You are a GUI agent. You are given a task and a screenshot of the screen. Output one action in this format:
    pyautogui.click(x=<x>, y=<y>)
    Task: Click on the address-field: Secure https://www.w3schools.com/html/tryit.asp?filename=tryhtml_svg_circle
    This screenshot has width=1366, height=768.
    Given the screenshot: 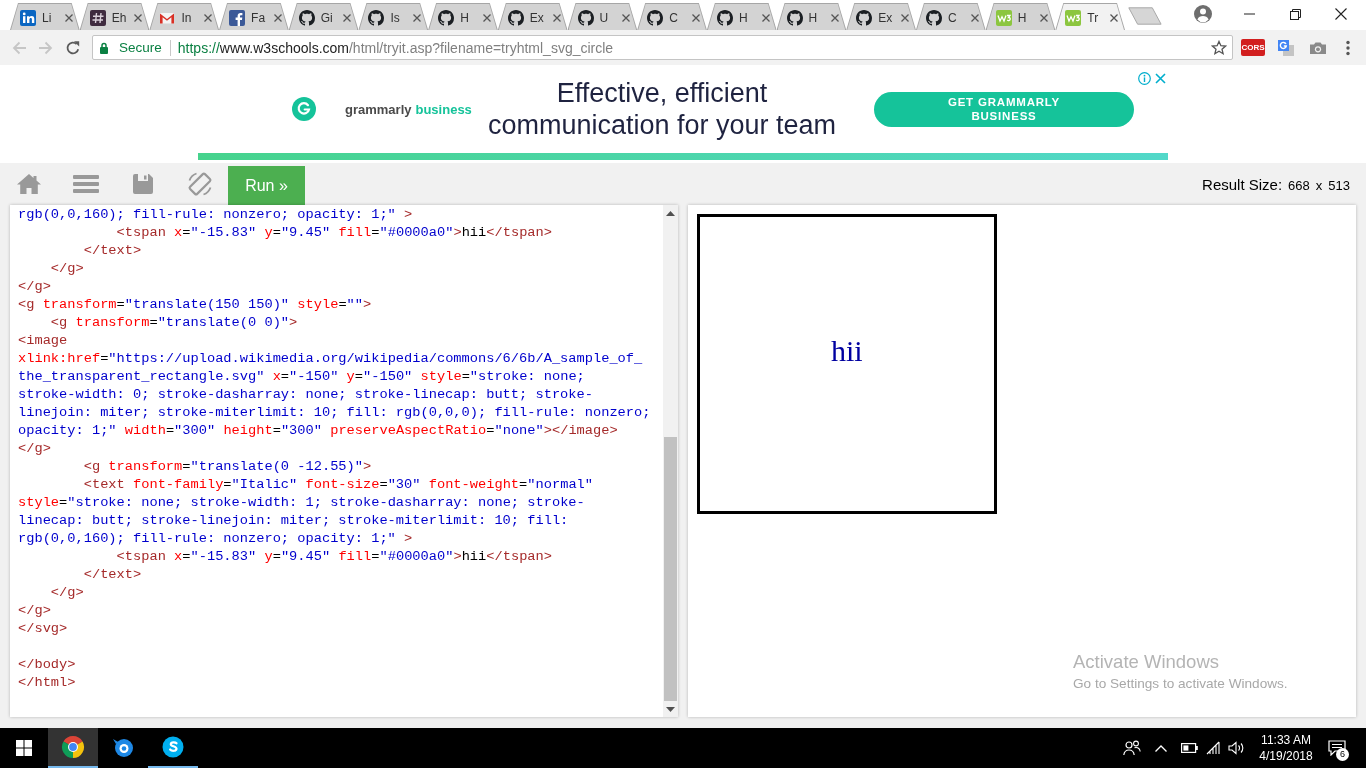 What is the action you would take?
    pyautogui.click(x=662, y=47)
    